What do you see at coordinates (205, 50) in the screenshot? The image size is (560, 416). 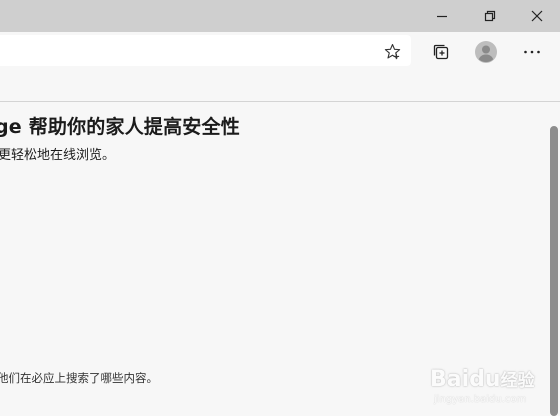 I see `address-bar` at bounding box center [205, 50].